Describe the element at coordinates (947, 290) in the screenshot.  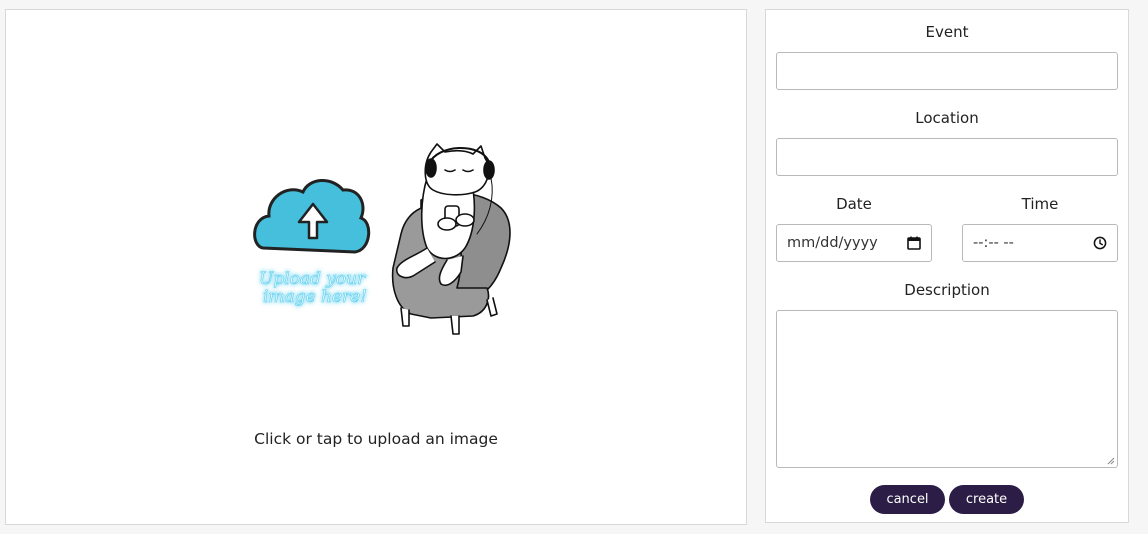
I see `description-label: Description` at that location.